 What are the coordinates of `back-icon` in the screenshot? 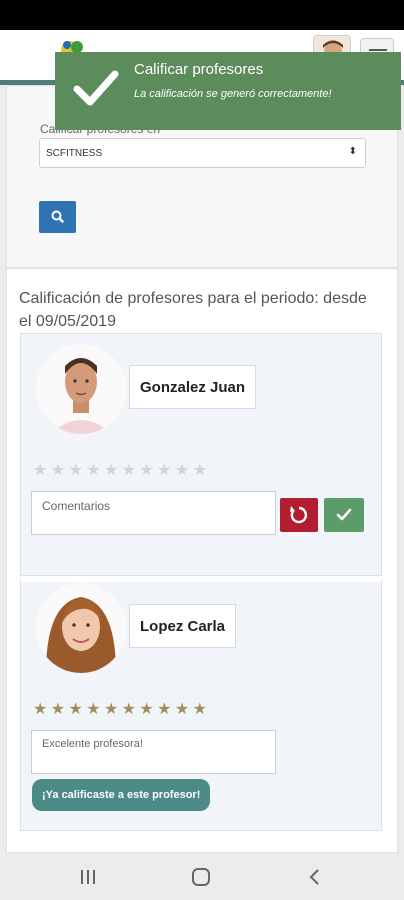 It's located at (314, 877).